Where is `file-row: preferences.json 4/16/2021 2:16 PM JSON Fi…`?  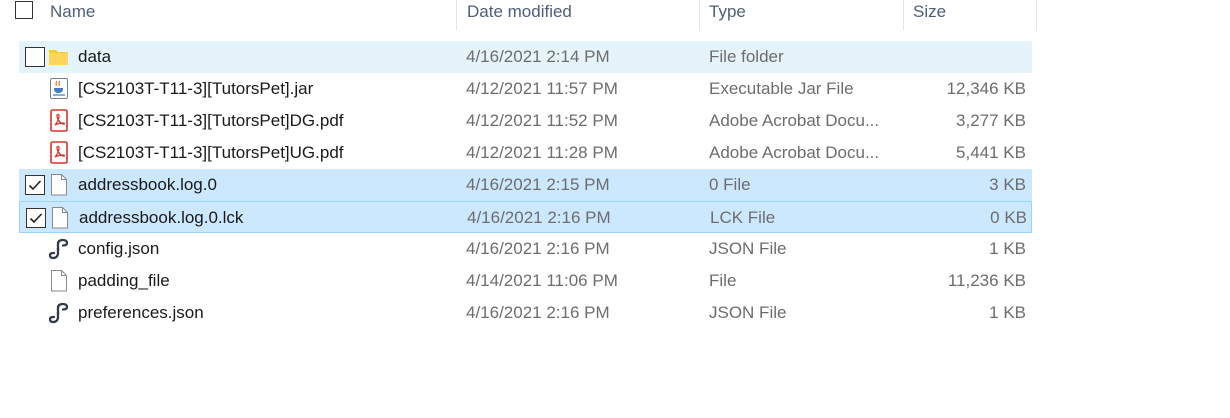
file-row: preferences.json 4/16/2021 2:16 PM JSON Fi… is located at coordinates (525, 313).